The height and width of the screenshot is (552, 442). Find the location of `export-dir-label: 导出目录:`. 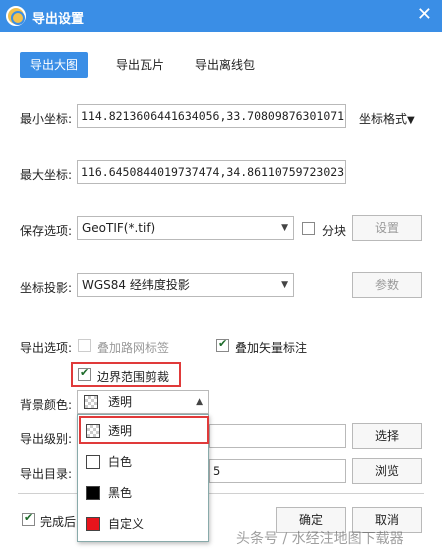

export-dir-label: 导出目录: is located at coordinates (46, 474).